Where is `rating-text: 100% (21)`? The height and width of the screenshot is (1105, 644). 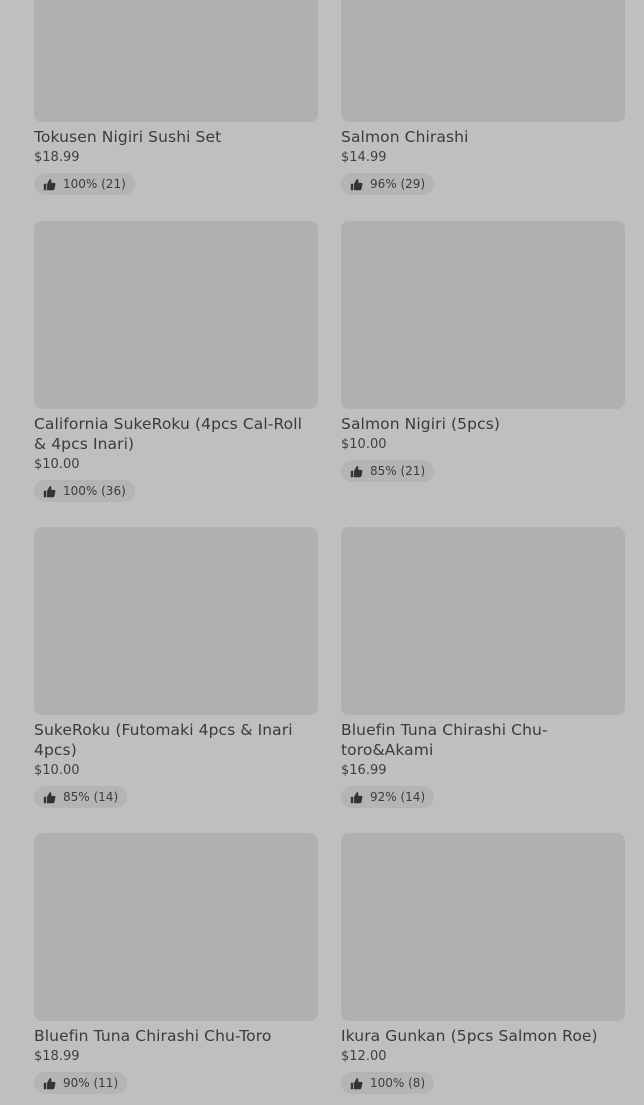 rating-text: 100% (21) is located at coordinates (94, 184).